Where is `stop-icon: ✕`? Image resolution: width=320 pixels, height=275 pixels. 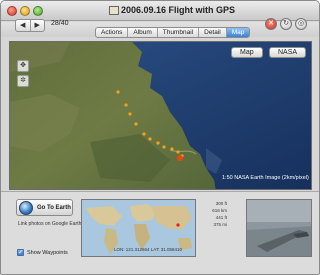 stop-icon: ✕ is located at coordinates (271, 24).